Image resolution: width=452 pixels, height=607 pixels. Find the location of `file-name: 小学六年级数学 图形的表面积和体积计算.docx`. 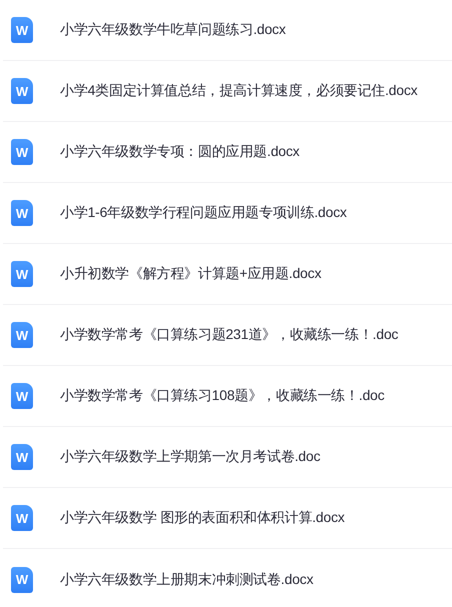

file-name: 小学六年级数学 图形的表面积和体积计算.docx is located at coordinates (202, 518).